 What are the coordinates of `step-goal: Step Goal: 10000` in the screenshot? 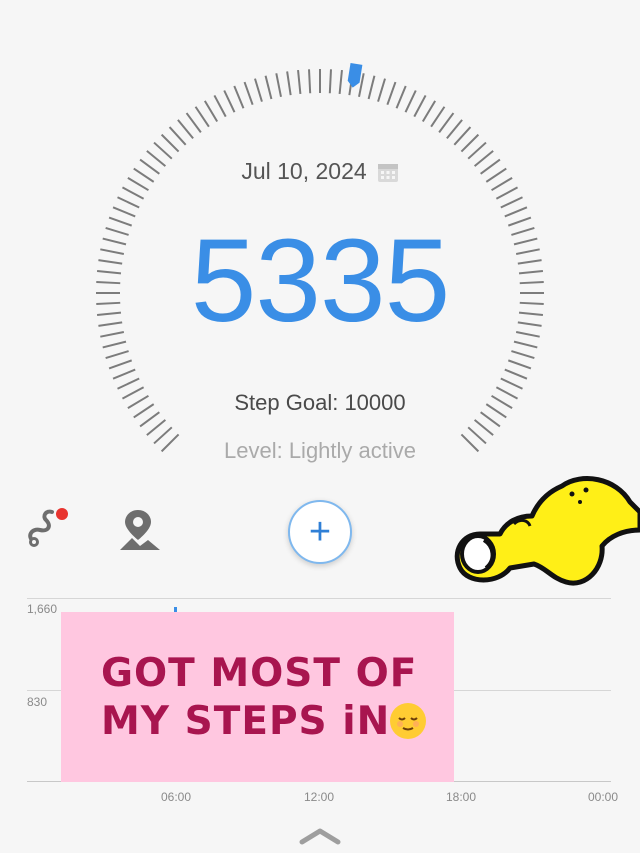 It's located at (320, 402).